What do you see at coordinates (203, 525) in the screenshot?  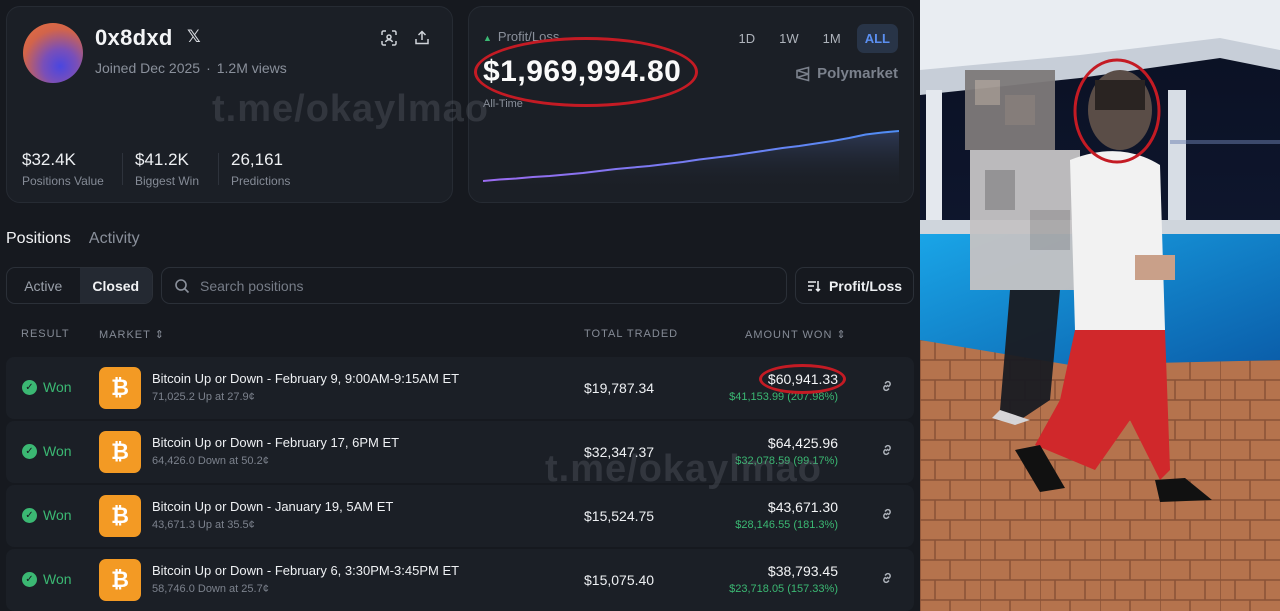 I see `market-detail: 43,671.3 Up at 35.5¢` at bounding box center [203, 525].